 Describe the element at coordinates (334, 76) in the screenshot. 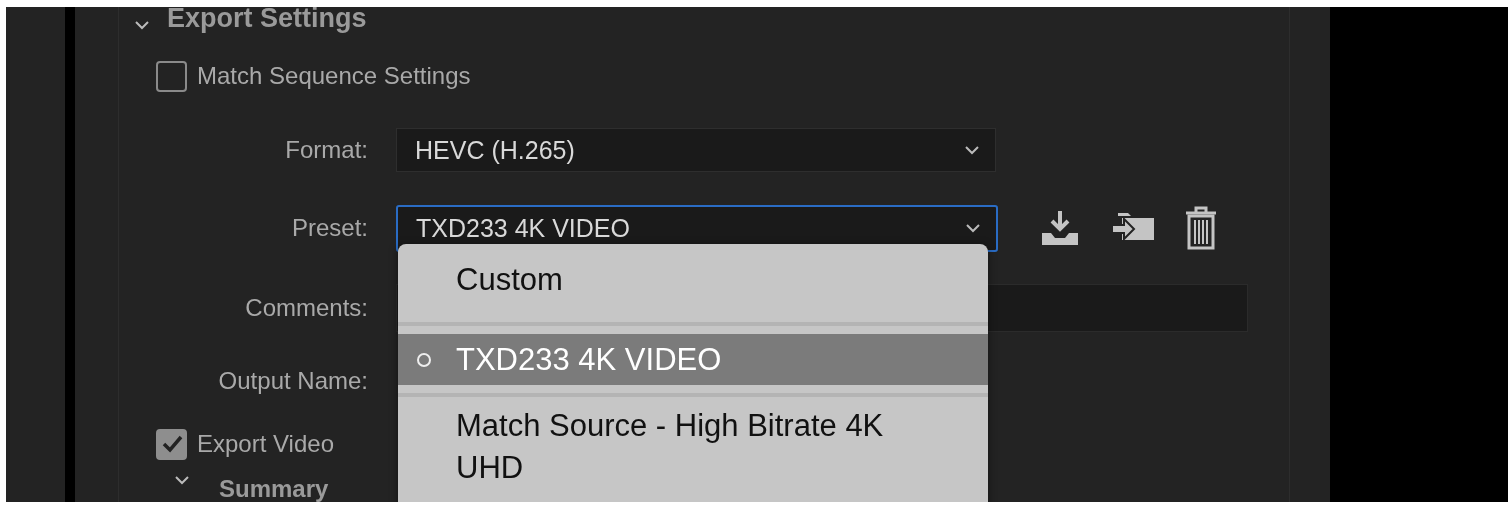

I see `checkbox-label: Match Sequence Settings` at that location.